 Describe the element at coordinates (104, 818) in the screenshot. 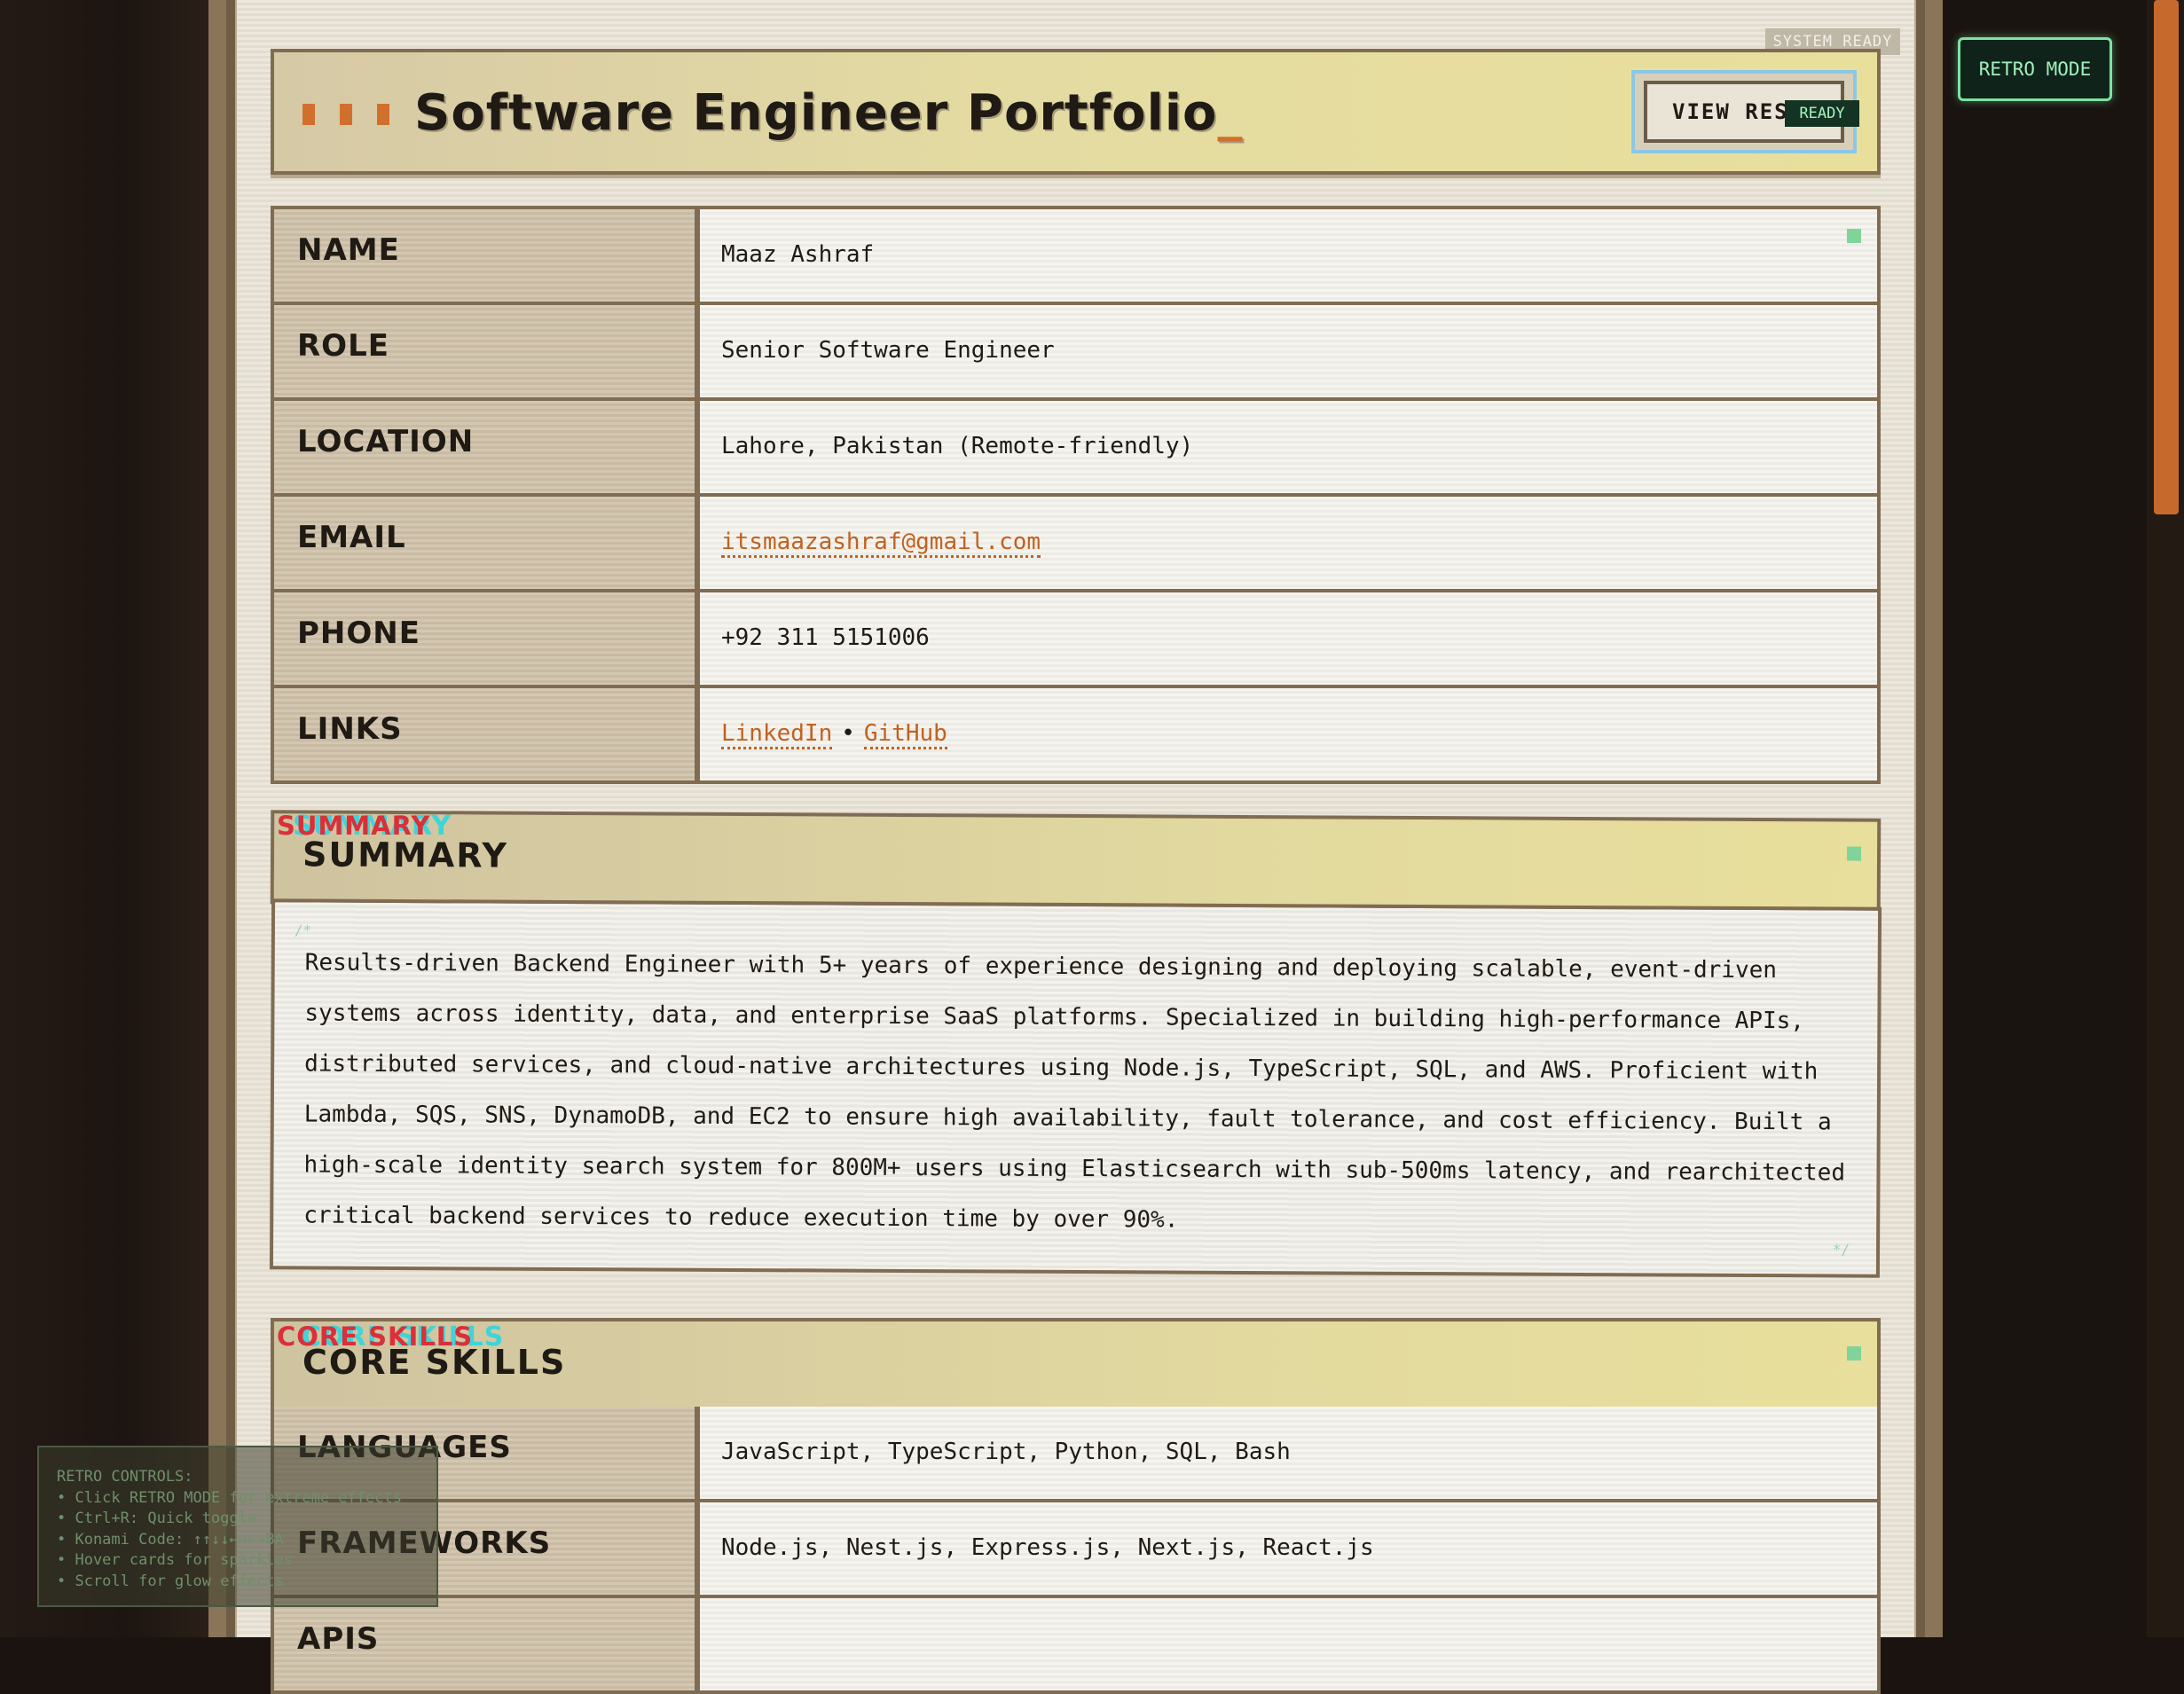

I see `left-background` at that location.